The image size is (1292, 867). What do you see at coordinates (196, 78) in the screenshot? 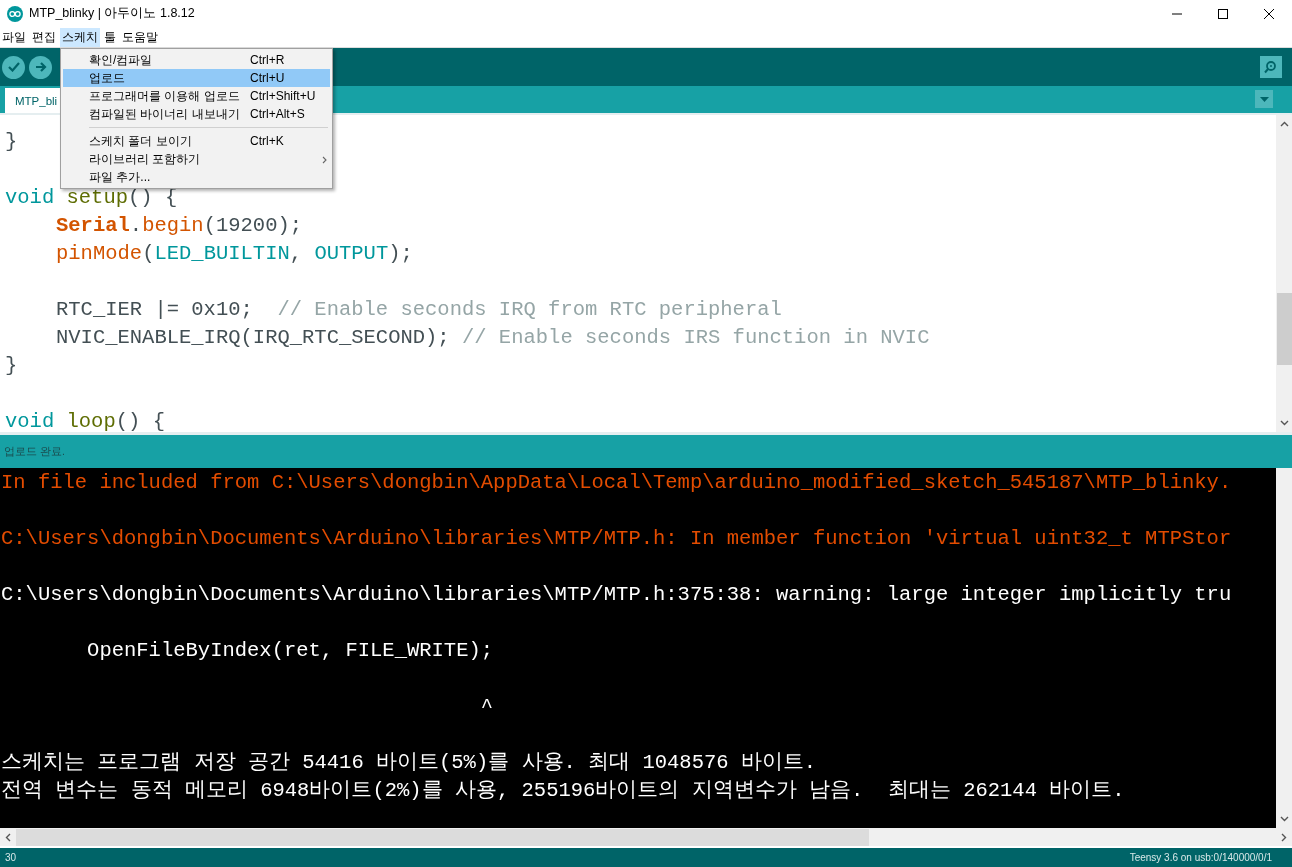
I see `menu-item: 업로드 Ctrl+U` at bounding box center [196, 78].